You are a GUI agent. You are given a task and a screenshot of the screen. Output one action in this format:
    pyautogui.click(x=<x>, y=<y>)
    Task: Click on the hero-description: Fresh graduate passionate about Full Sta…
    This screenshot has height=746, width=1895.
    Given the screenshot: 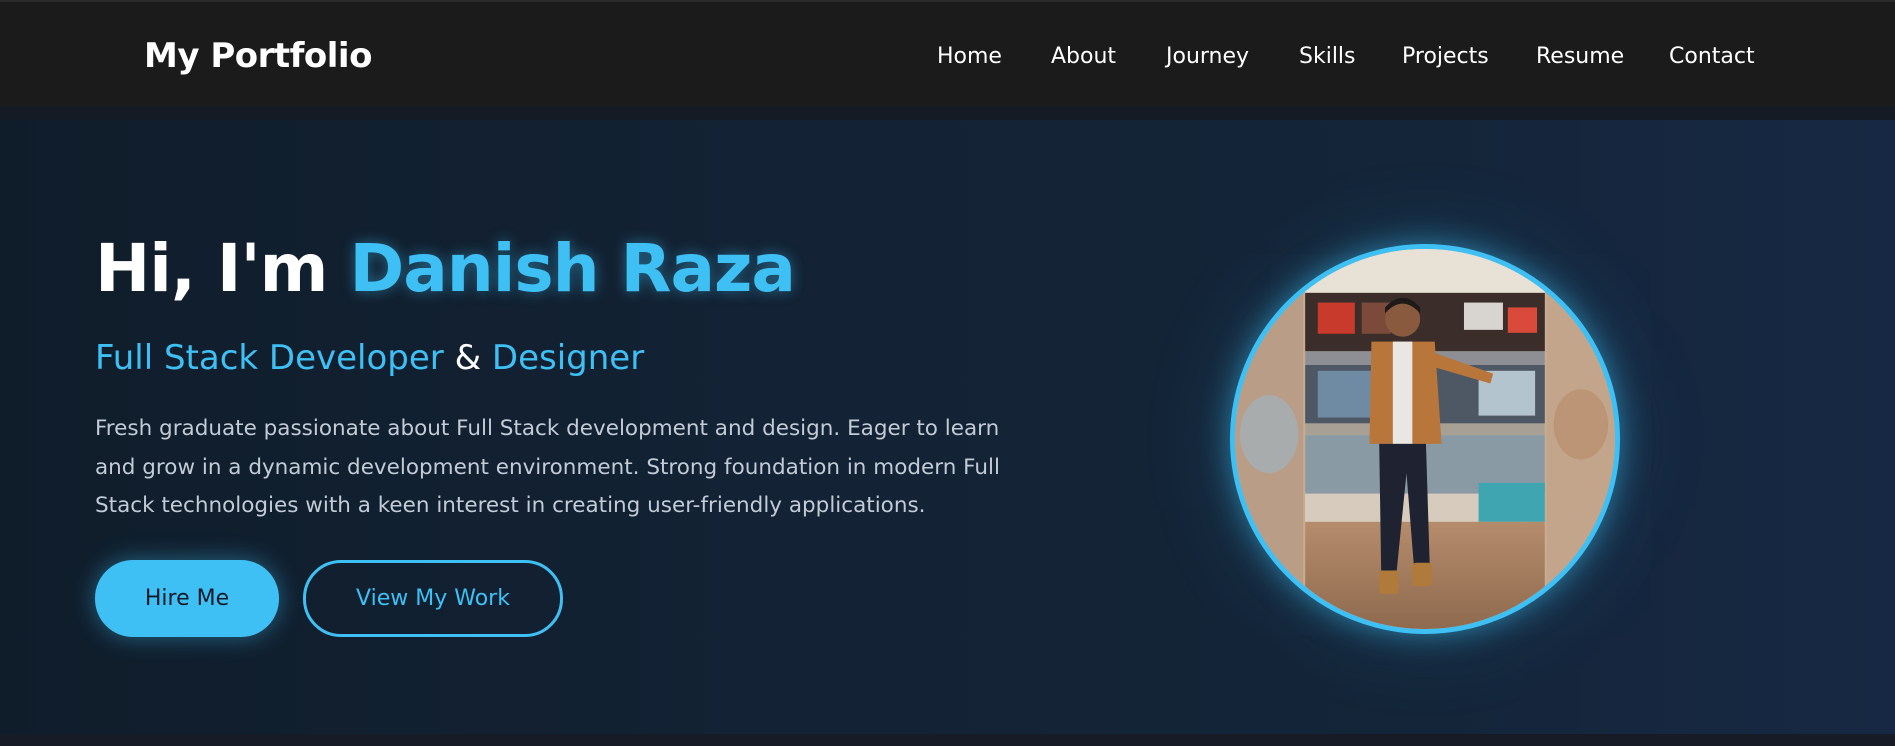 What is the action you would take?
    pyautogui.click(x=547, y=467)
    